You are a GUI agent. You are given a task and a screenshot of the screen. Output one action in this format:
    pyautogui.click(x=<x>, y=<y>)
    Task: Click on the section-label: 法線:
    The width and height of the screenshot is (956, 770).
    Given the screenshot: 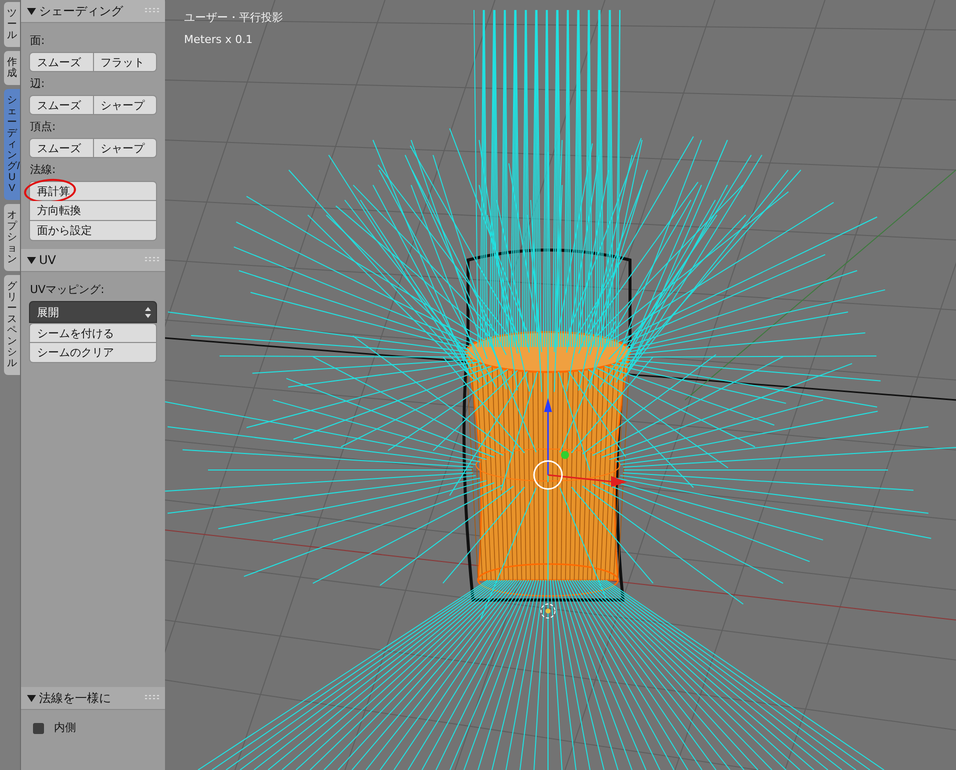 What is the action you would take?
    pyautogui.click(x=43, y=169)
    